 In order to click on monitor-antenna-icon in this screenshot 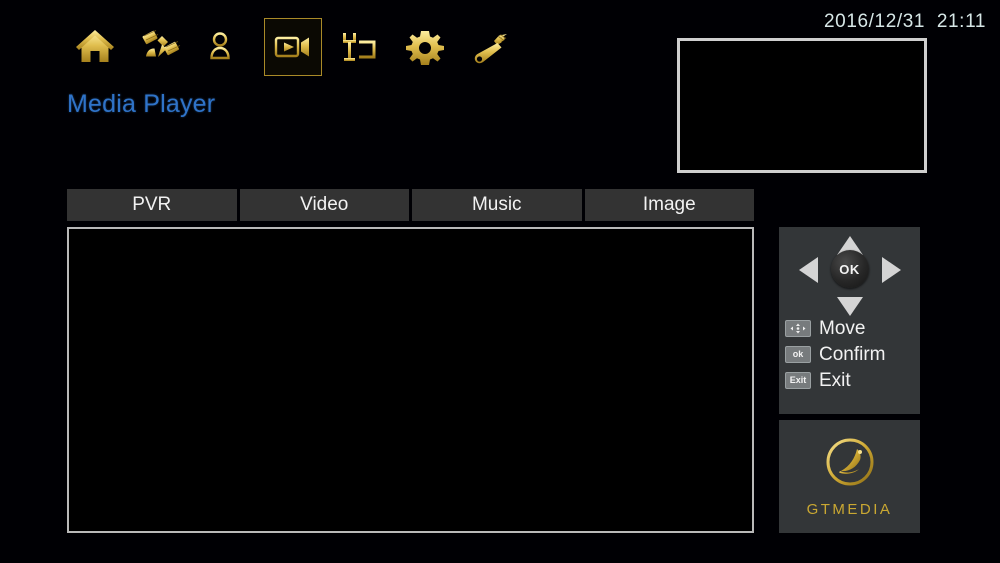, I will do `click(359, 47)`.